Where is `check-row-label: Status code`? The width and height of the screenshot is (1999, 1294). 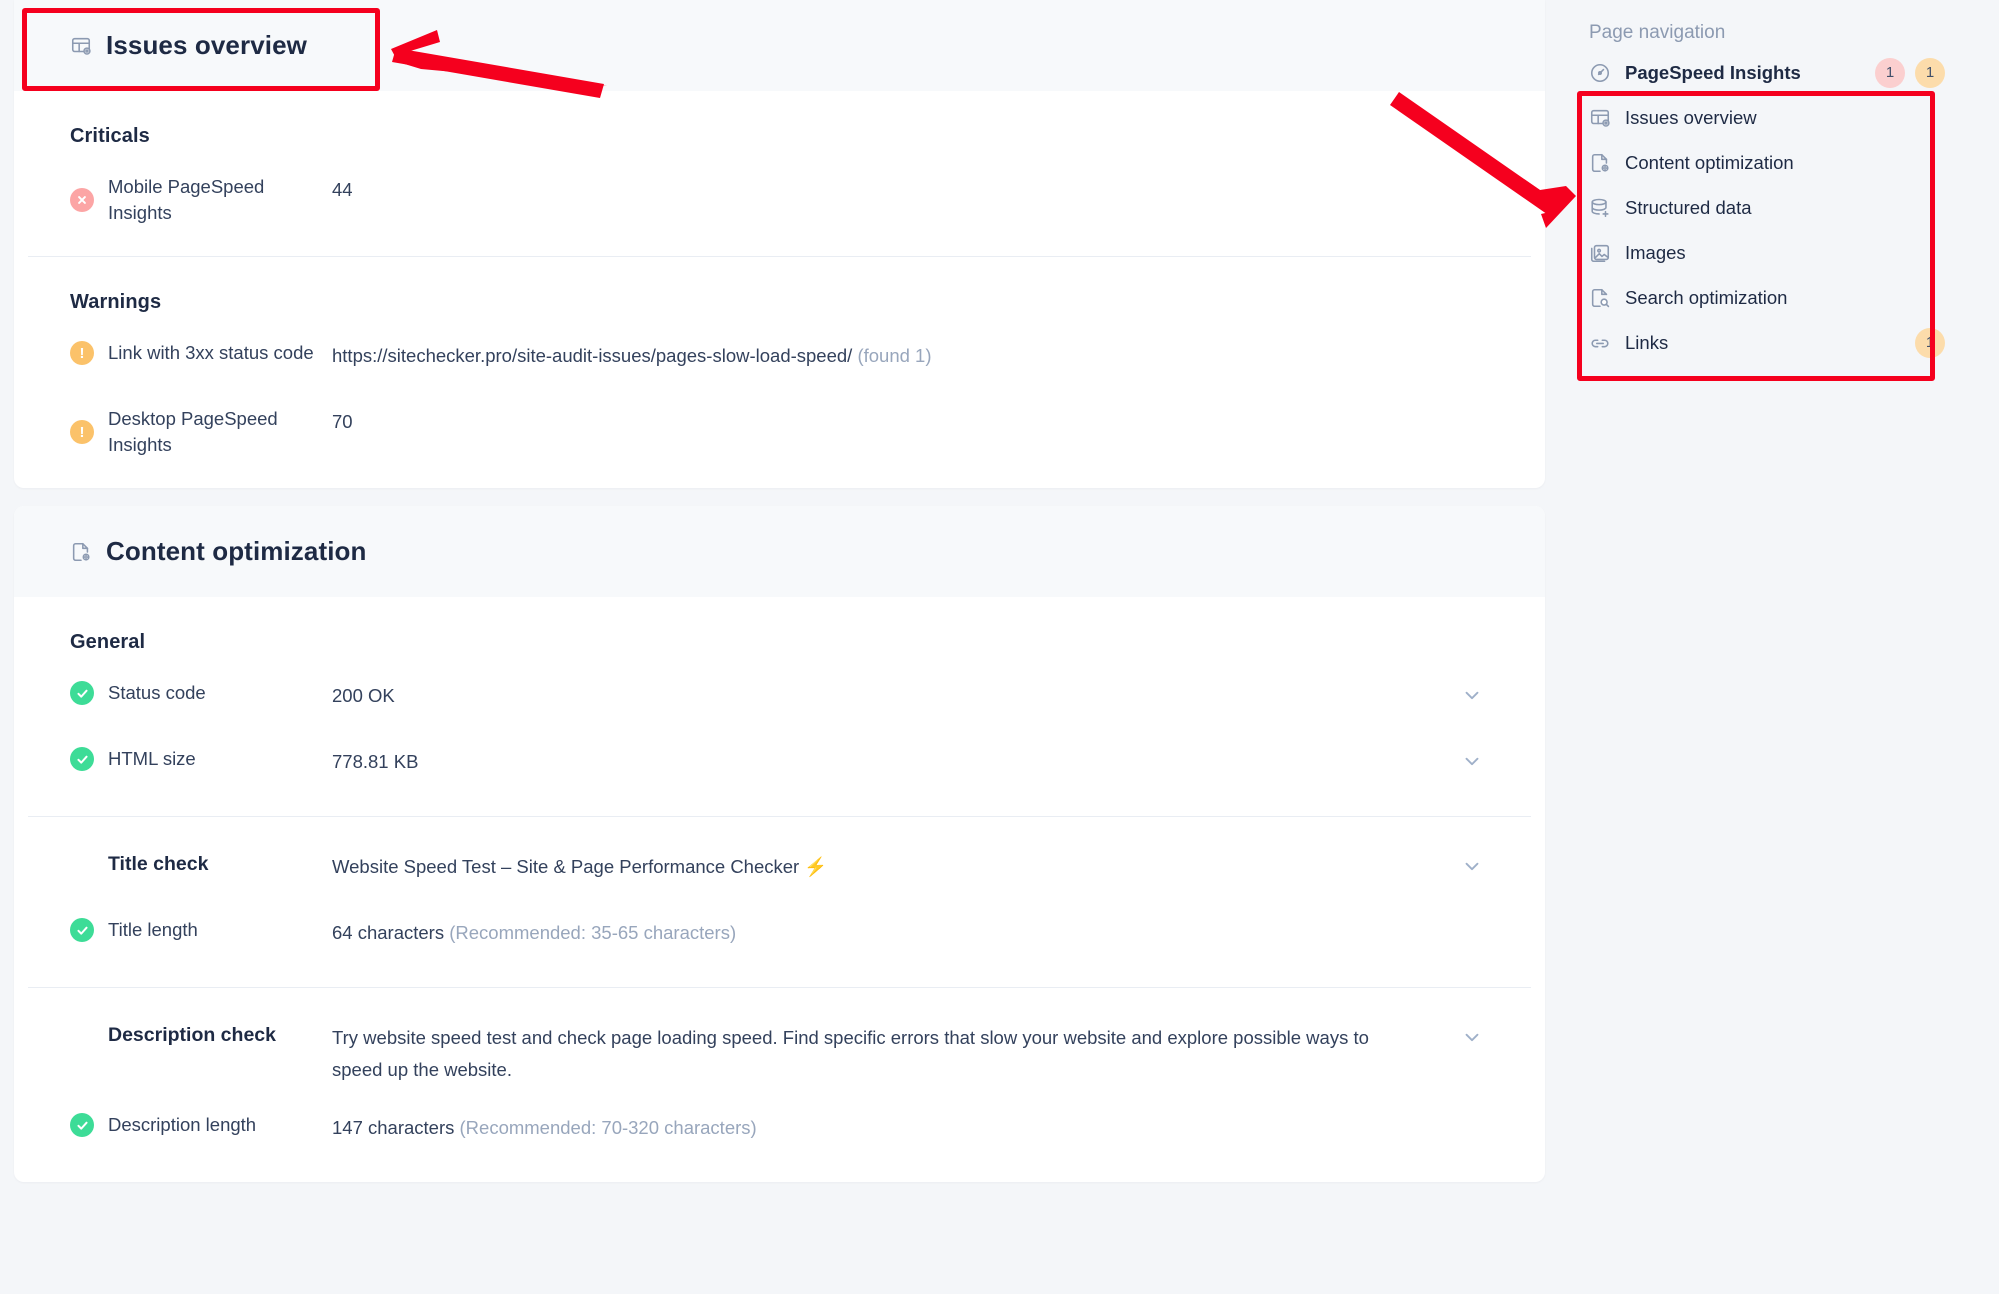 check-row-label: Status code is located at coordinates (157, 692).